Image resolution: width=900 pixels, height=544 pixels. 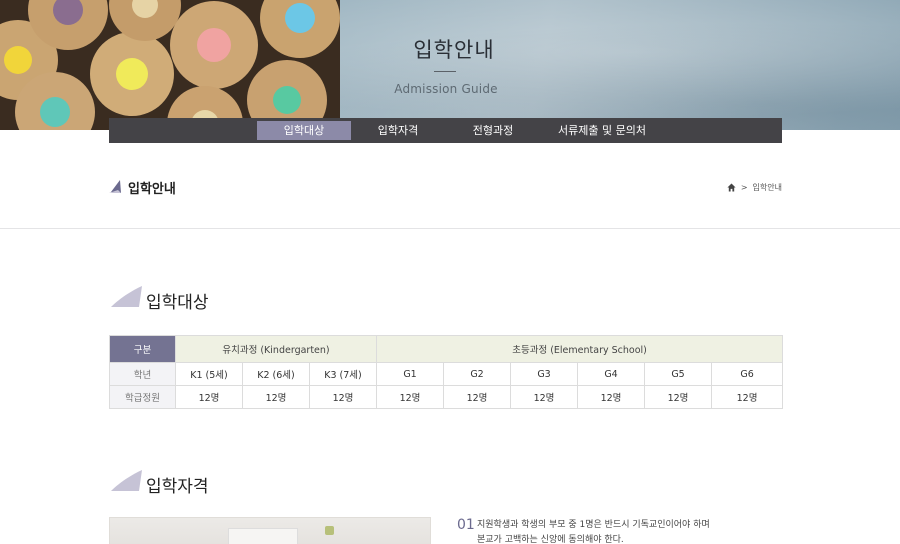 I want to click on photo-decoration, so click(x=329, y=530).